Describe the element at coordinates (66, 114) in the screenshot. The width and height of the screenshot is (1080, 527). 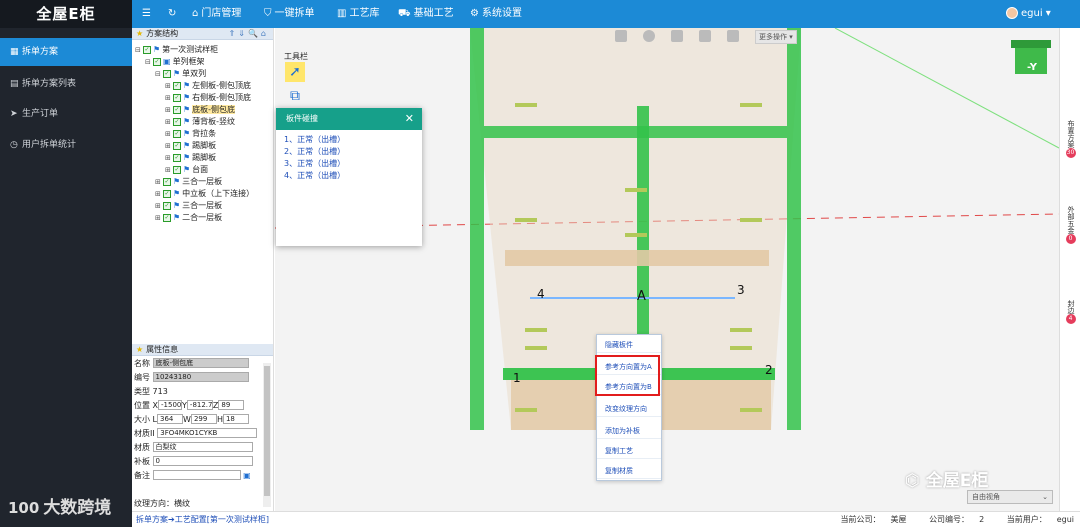
I see `sidebar-item-production-order: ➤ 生产订单` at that location.